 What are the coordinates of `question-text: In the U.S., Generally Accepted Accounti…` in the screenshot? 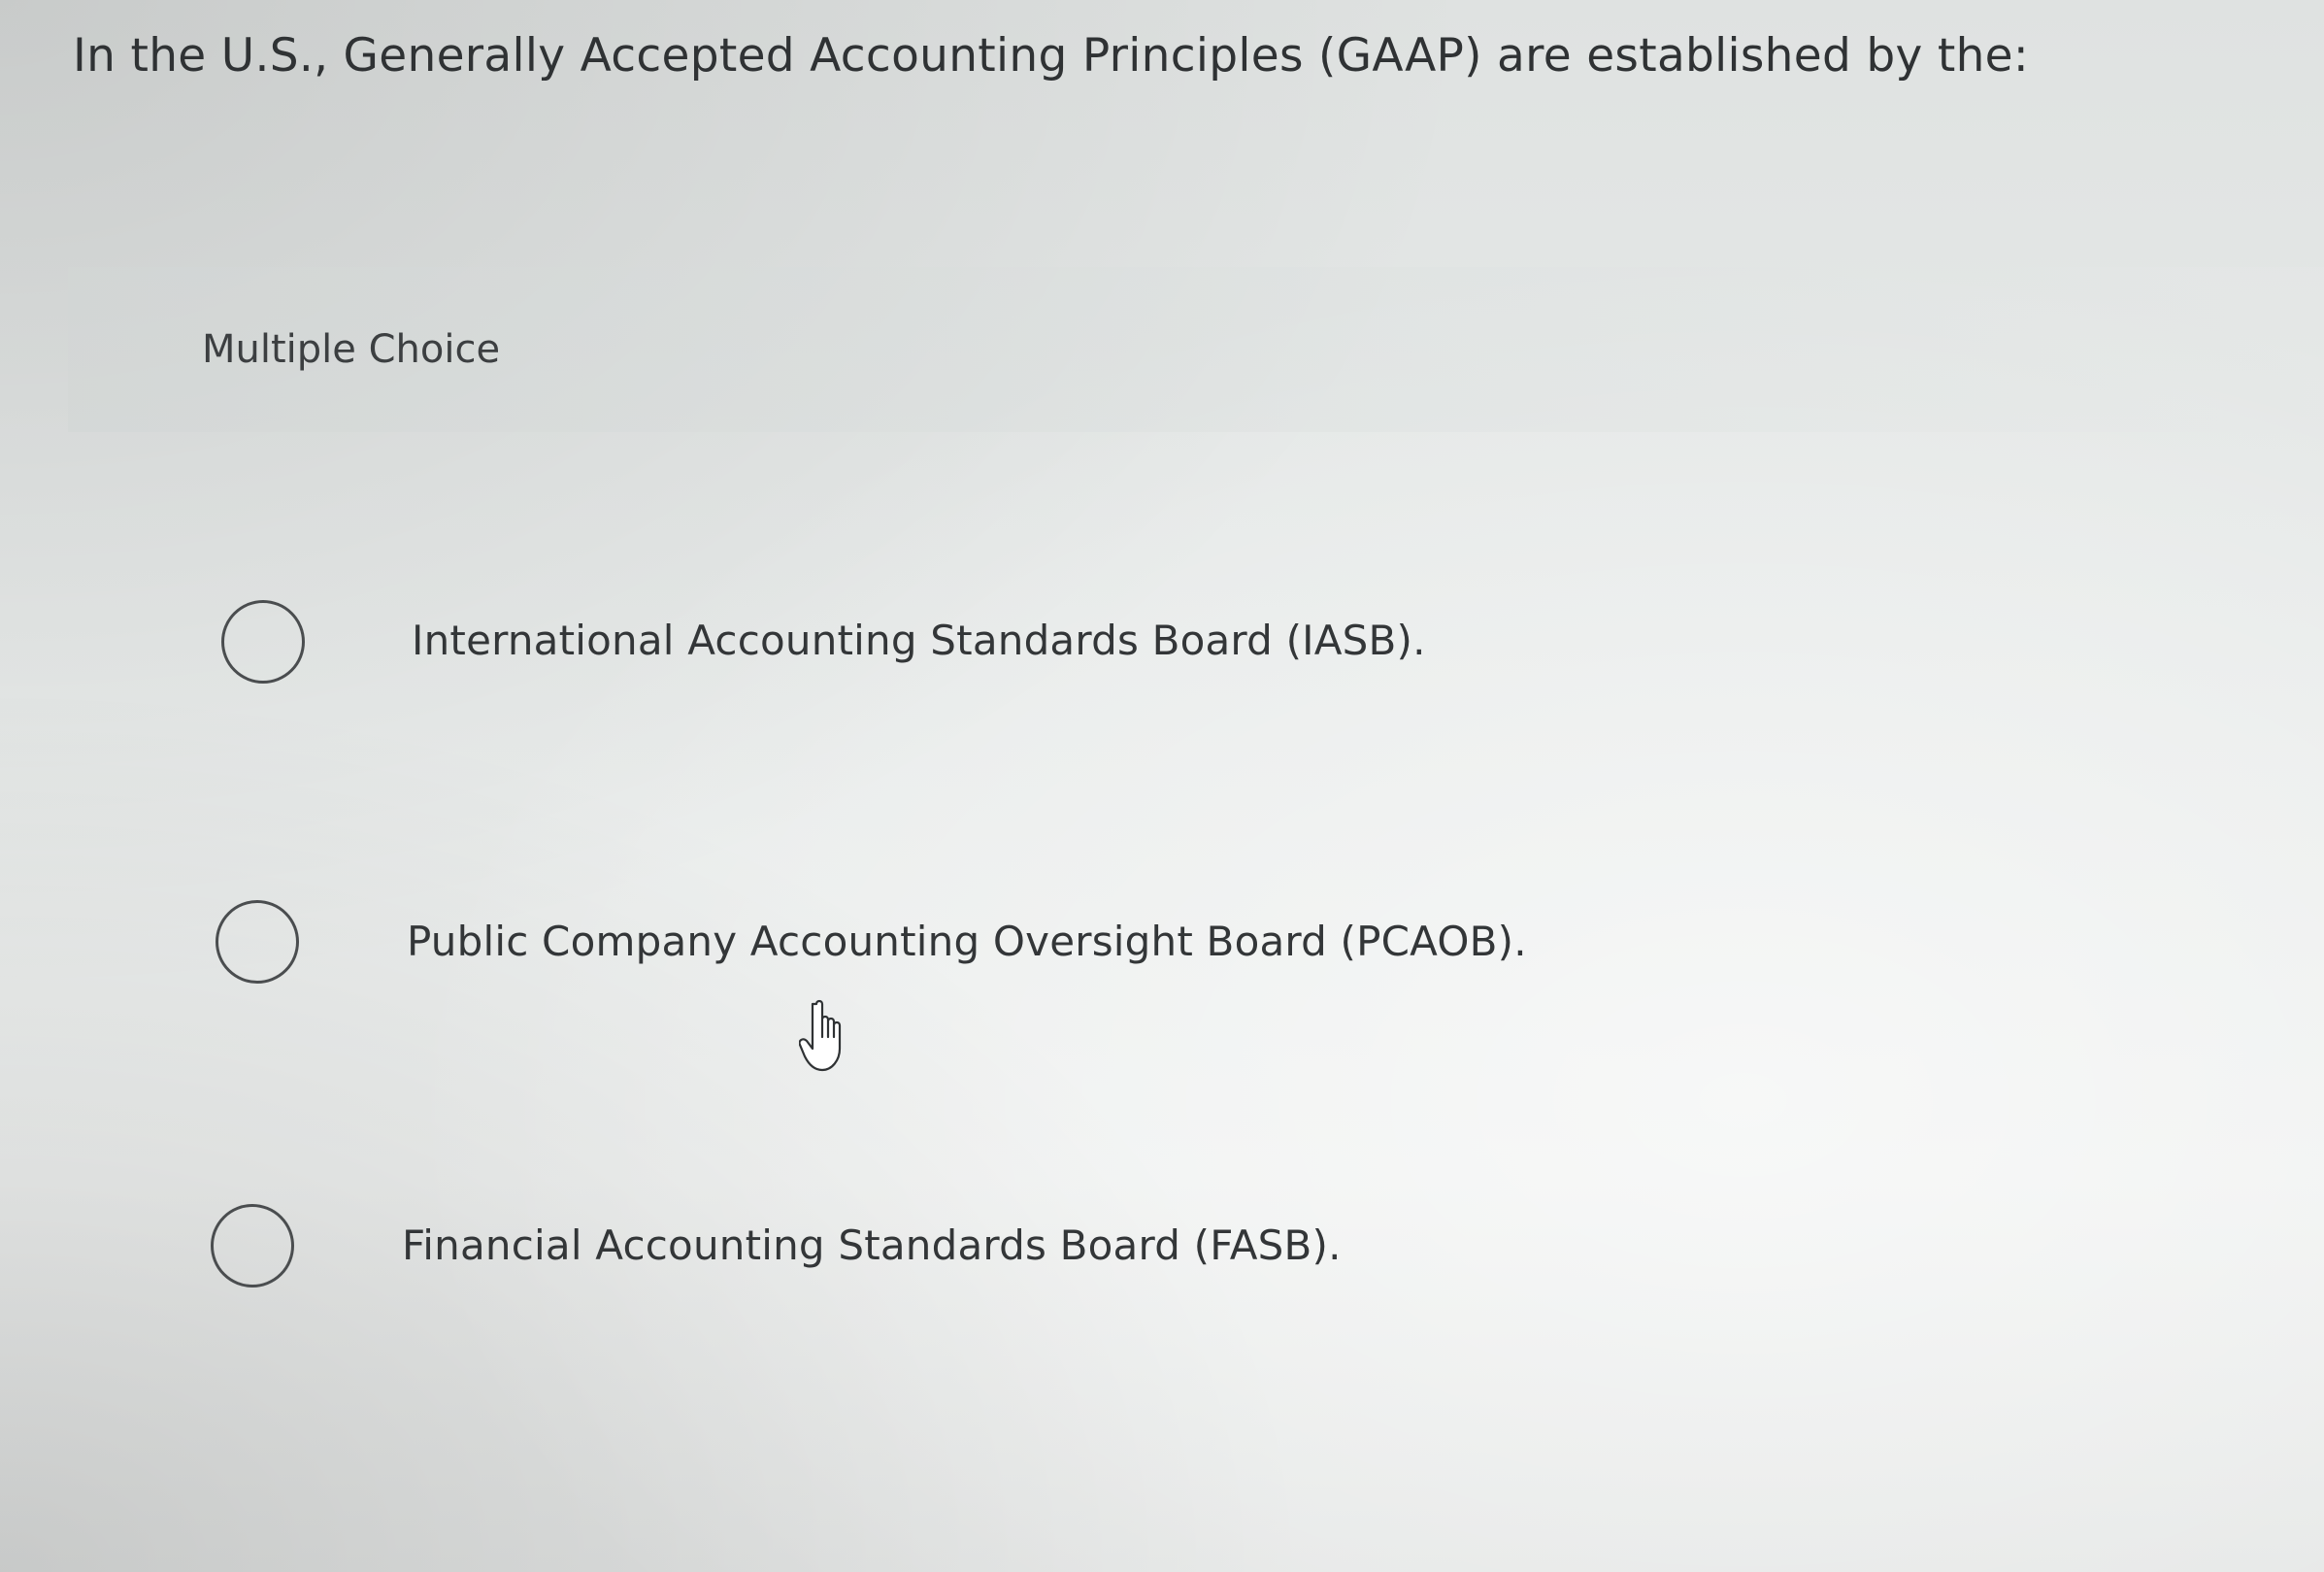 It's located at (1051, 56).